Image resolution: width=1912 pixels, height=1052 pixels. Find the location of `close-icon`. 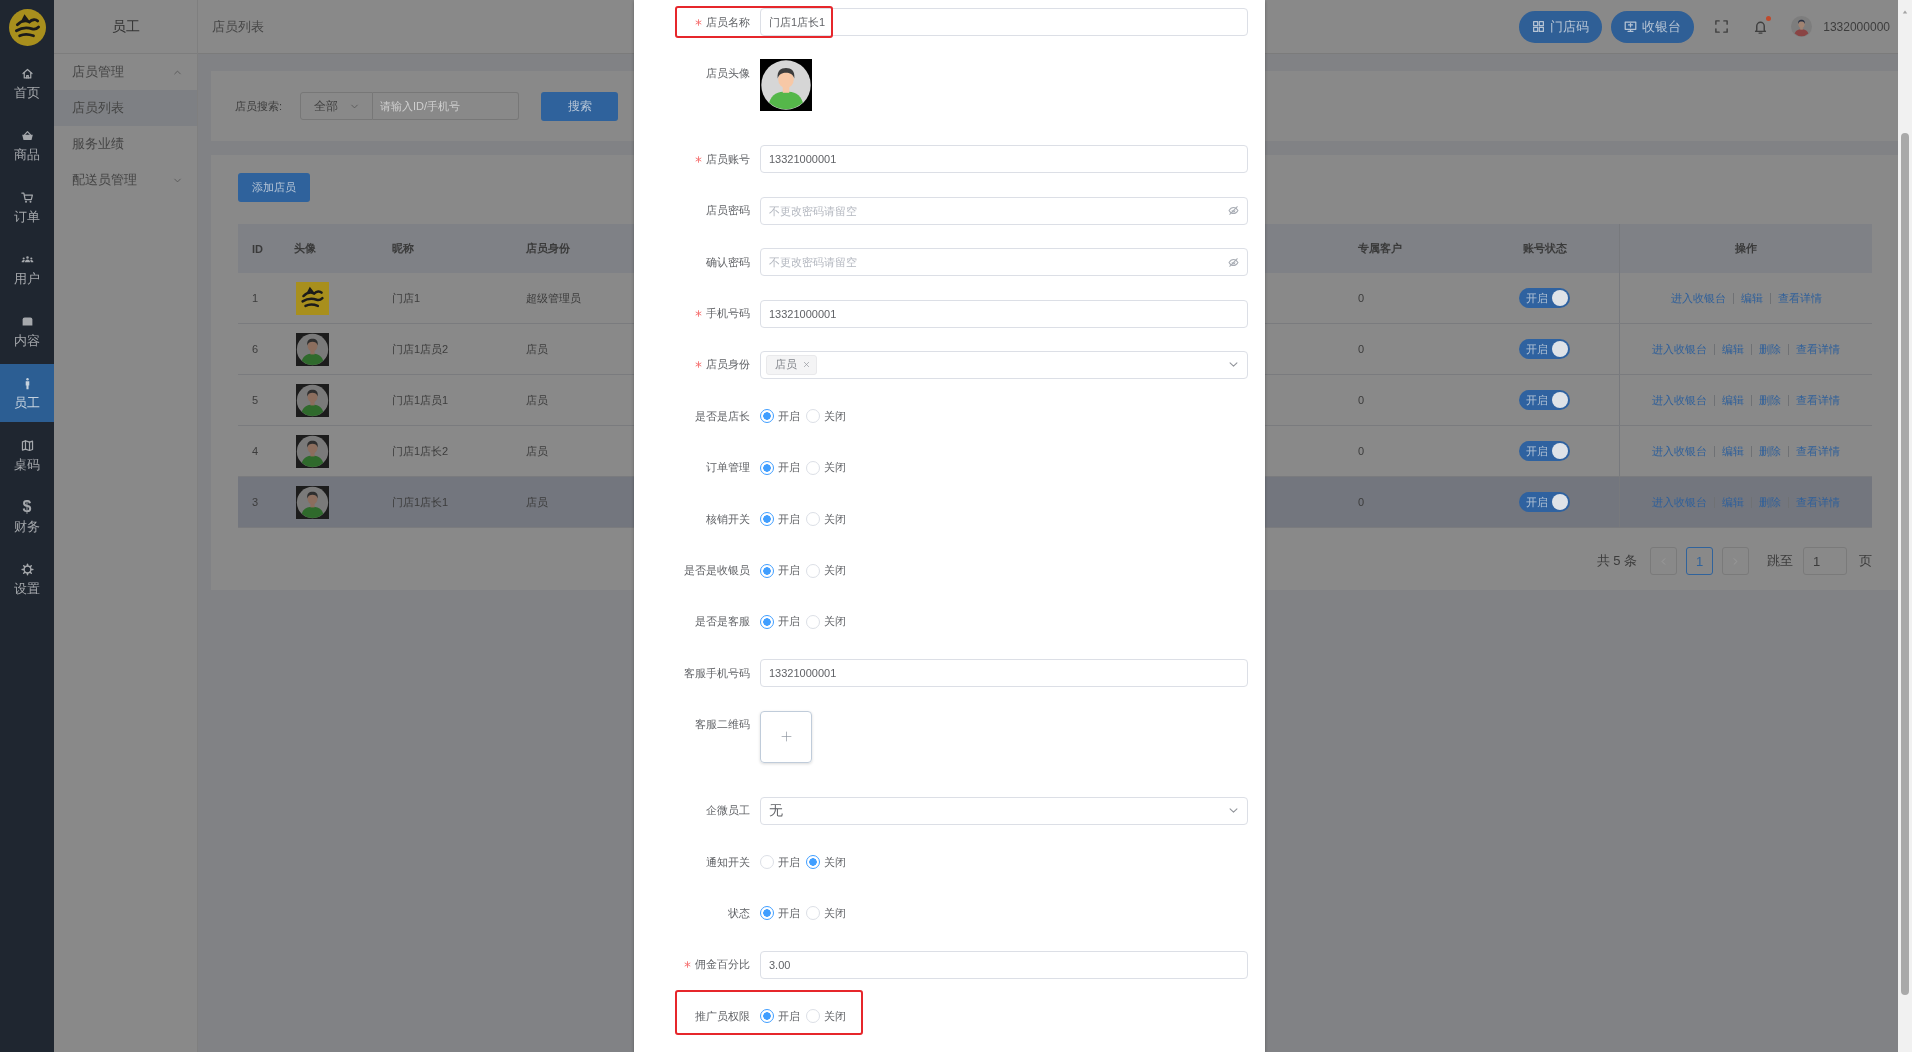

close-icon is located at coordinates (806, 365).